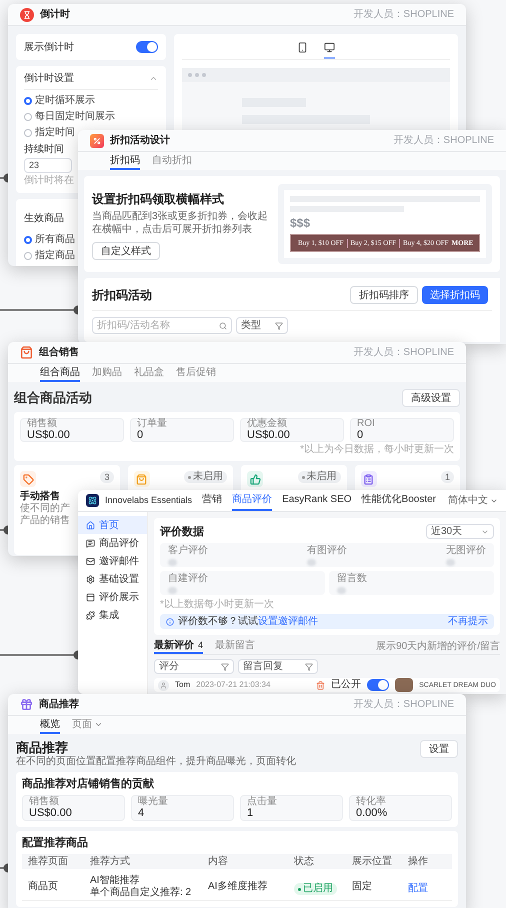 The width and height of the screenshot is (506, 908). Describe the element at coordinates (217, 604) in the screenshot. I see `update-note: *以上数据每小时更新一次` at that location.